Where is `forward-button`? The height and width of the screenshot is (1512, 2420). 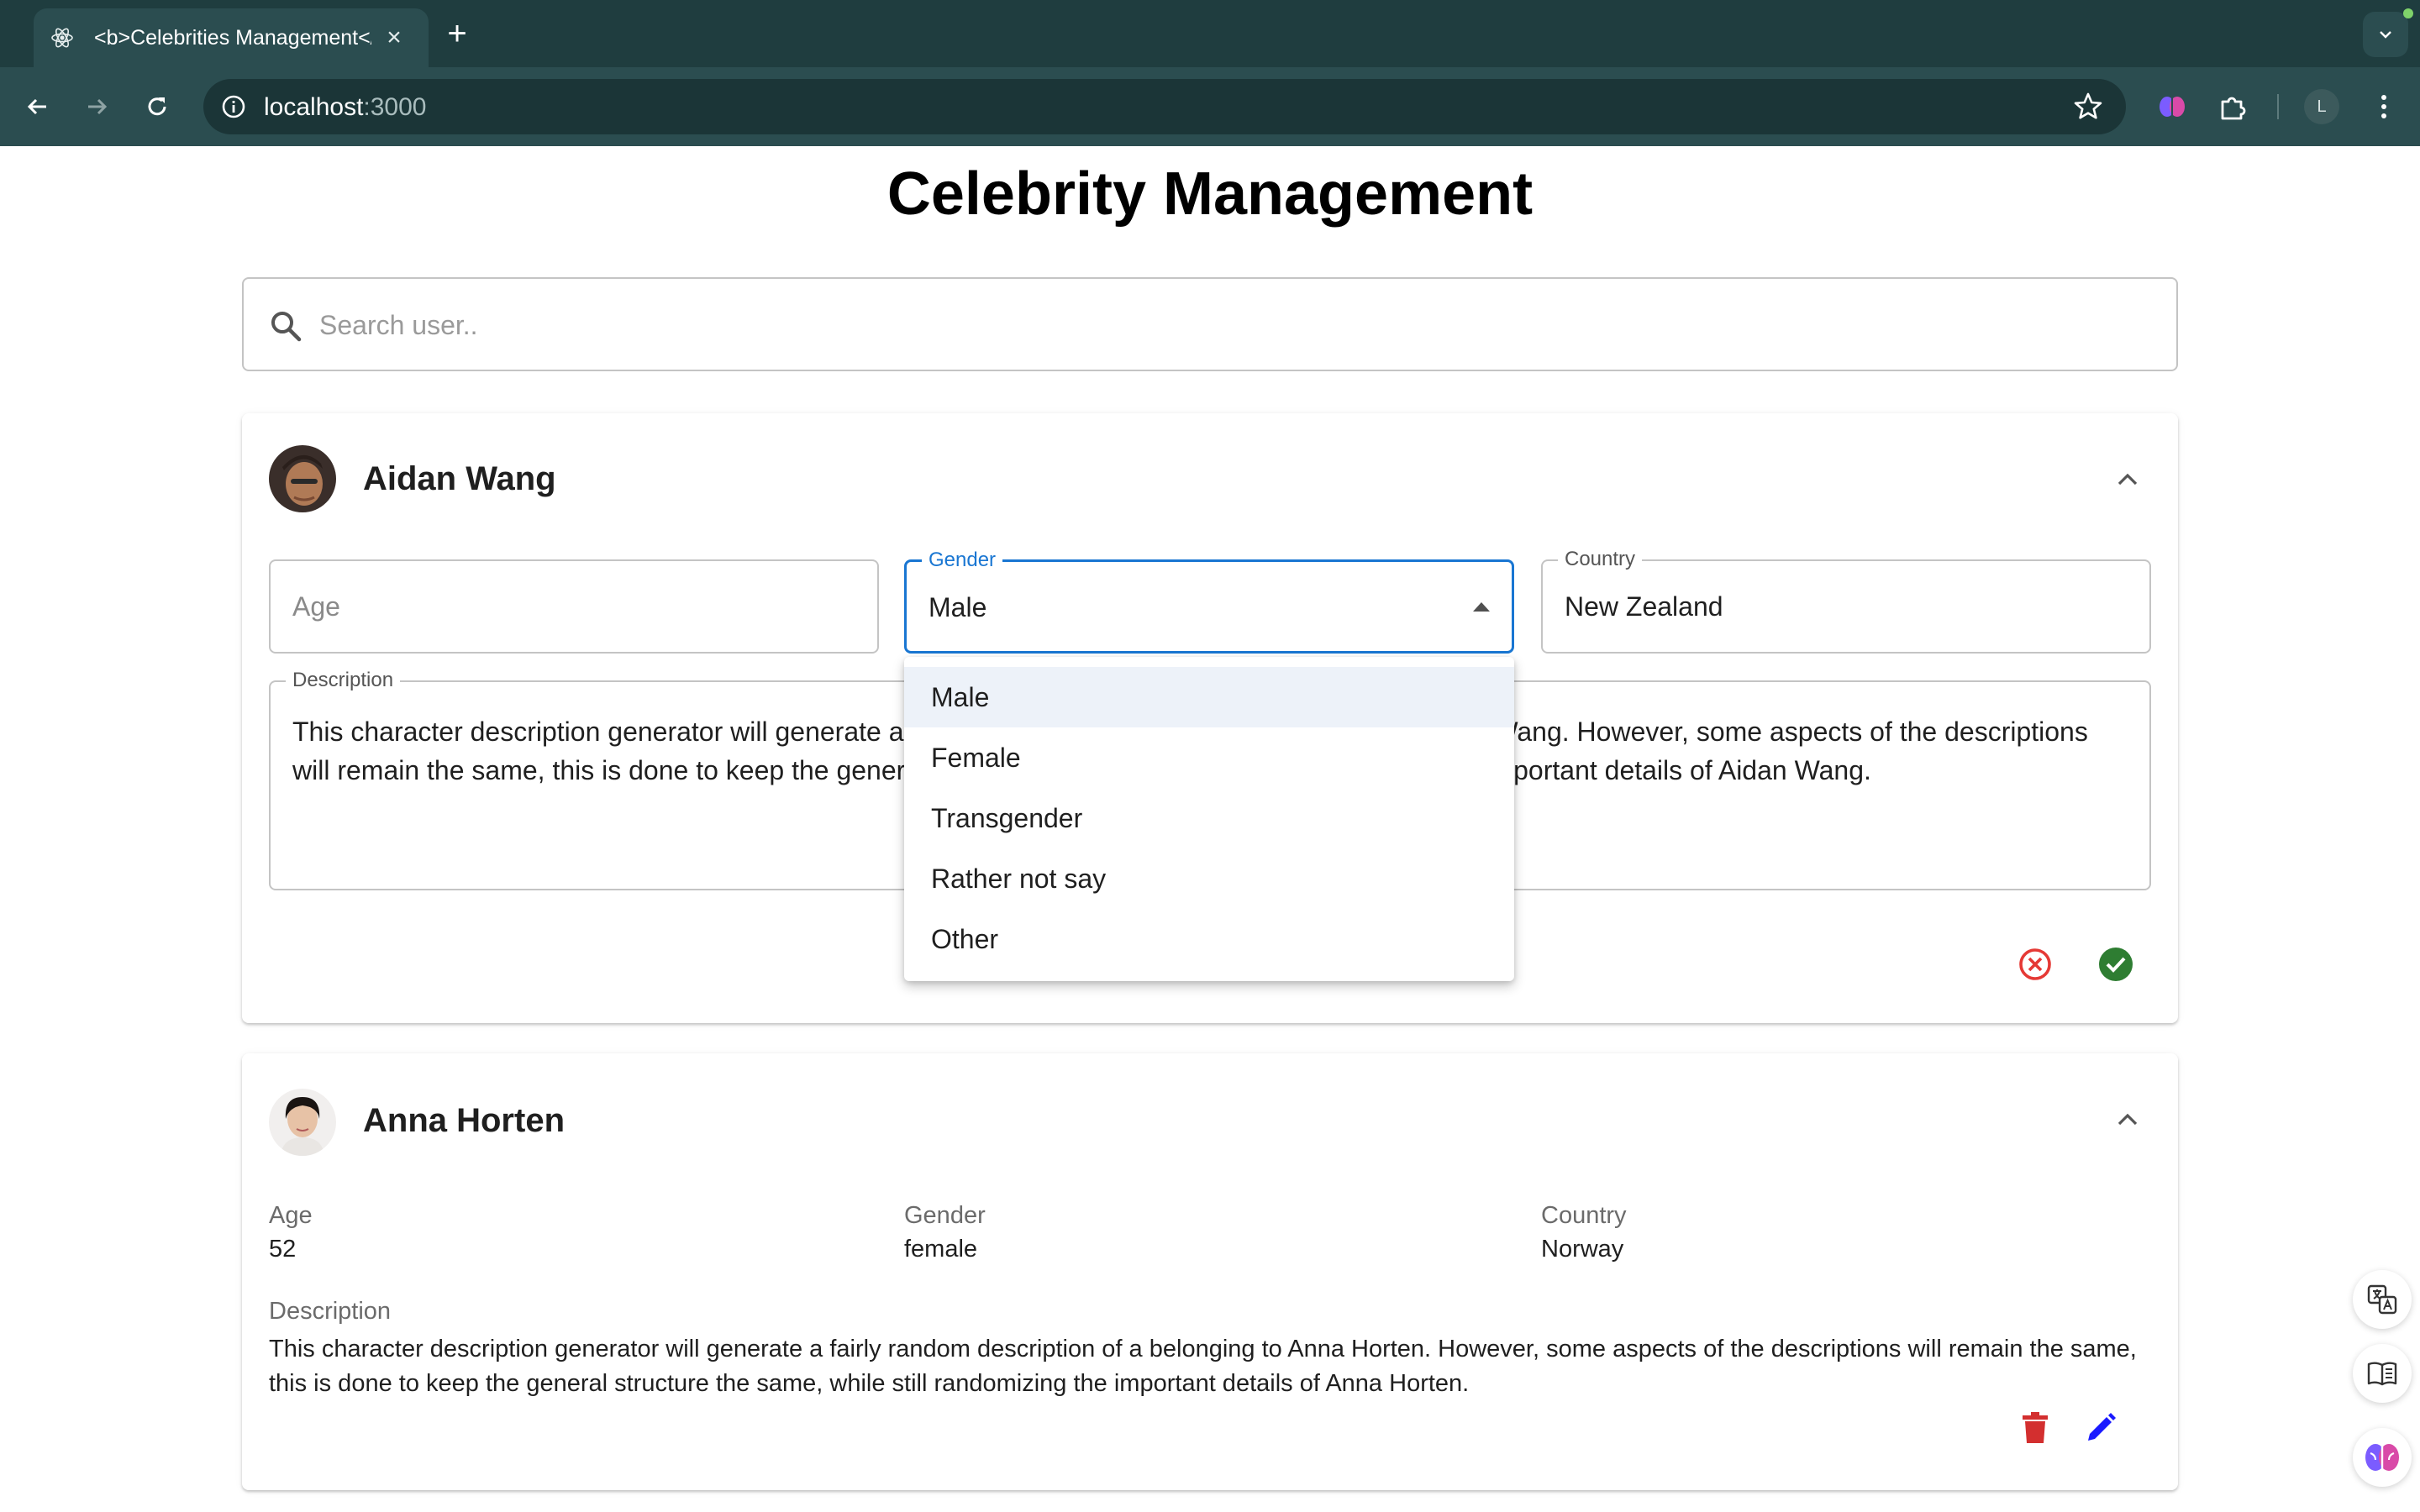
forward-button is located at coordinates (97, 107).